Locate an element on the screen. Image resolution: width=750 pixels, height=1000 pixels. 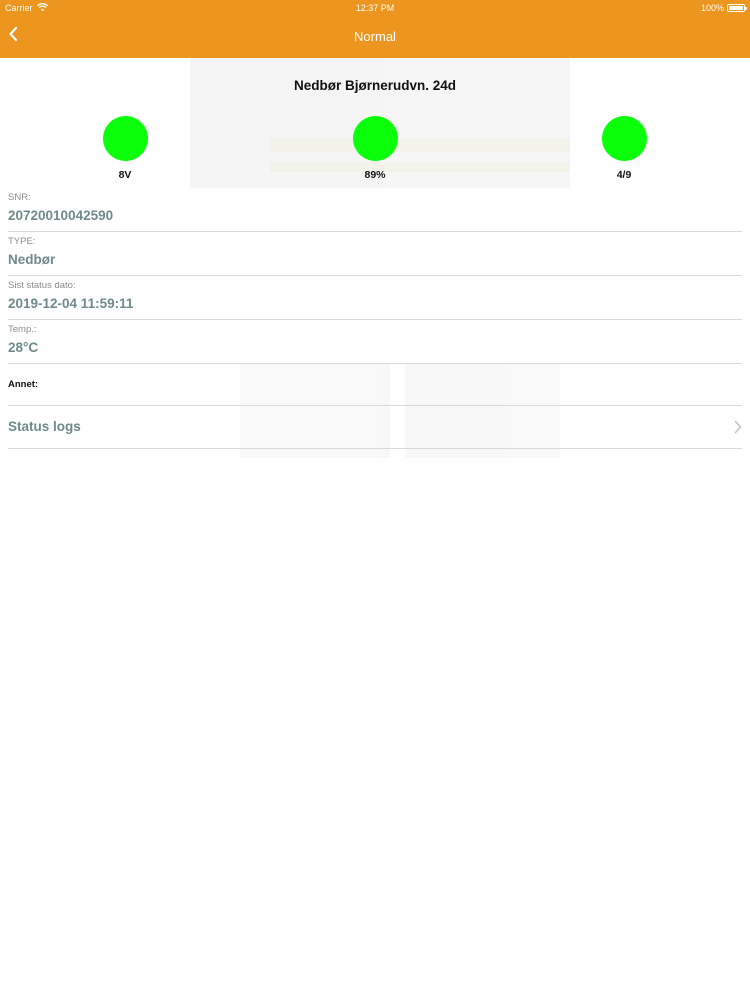
nav-header: Carrier 12:37 PM 100% Normal is located at coordinates (375, 29).